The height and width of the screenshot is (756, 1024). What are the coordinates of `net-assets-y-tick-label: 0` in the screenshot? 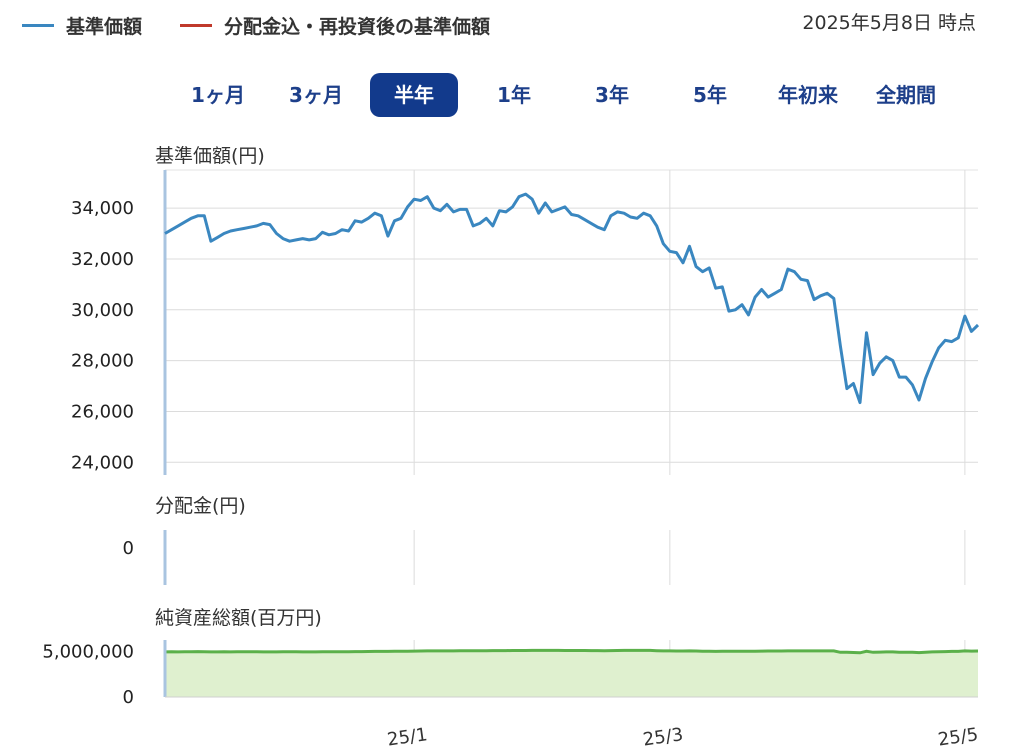 It's located at (128, 697).